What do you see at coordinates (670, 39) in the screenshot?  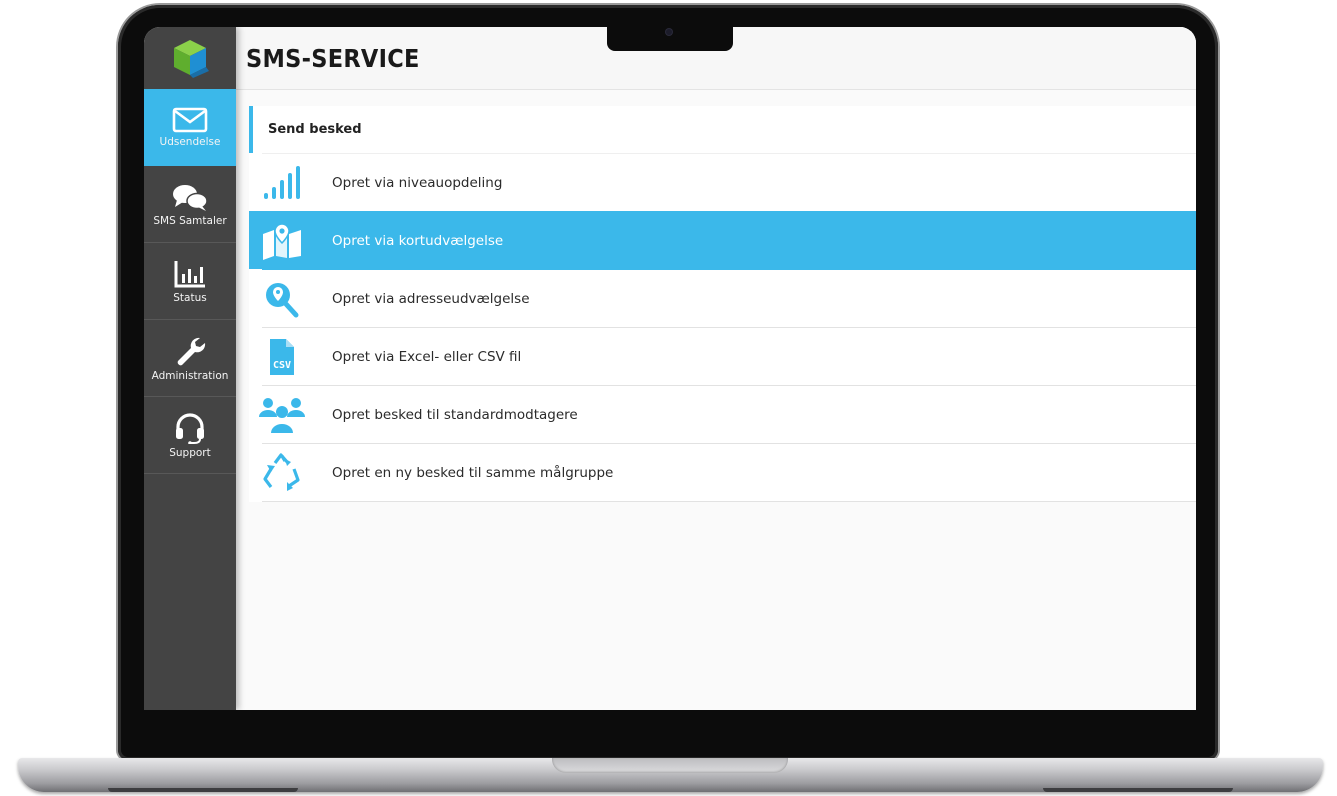 I see `camera-notch` at bounding box center [670, 39].